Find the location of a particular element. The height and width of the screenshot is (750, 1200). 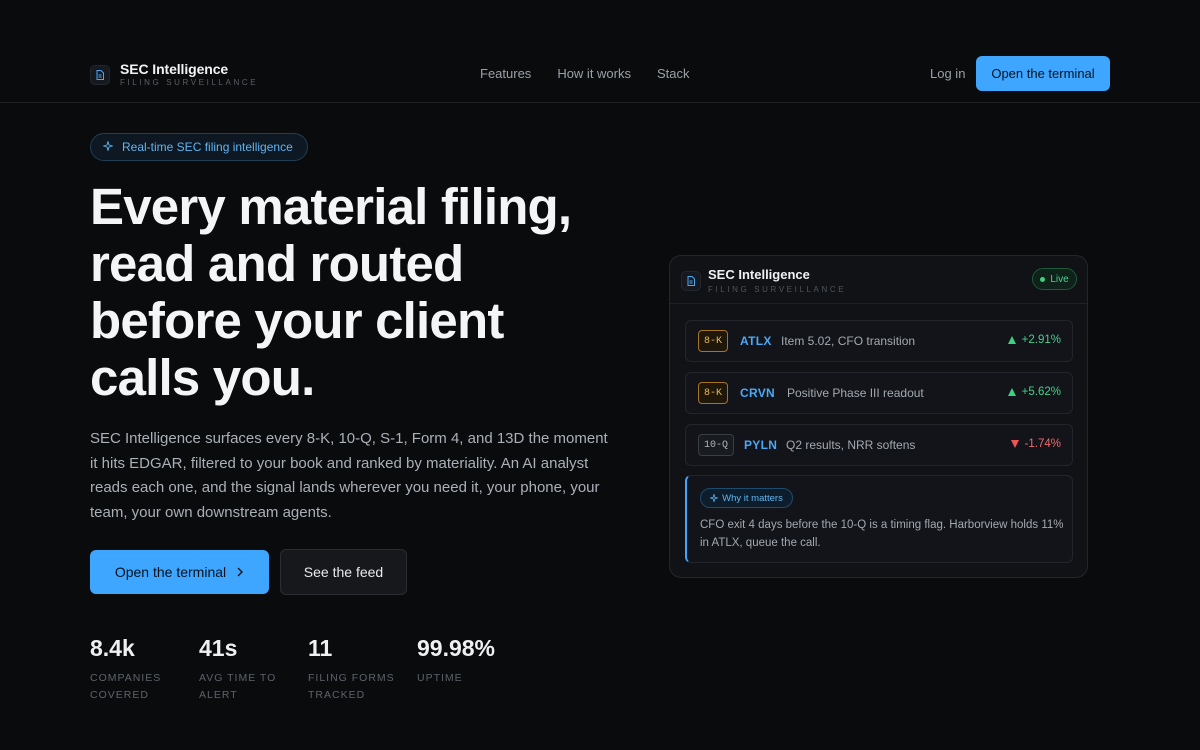

card-title: SEC Intelligence is located at coordinates (759, 274).